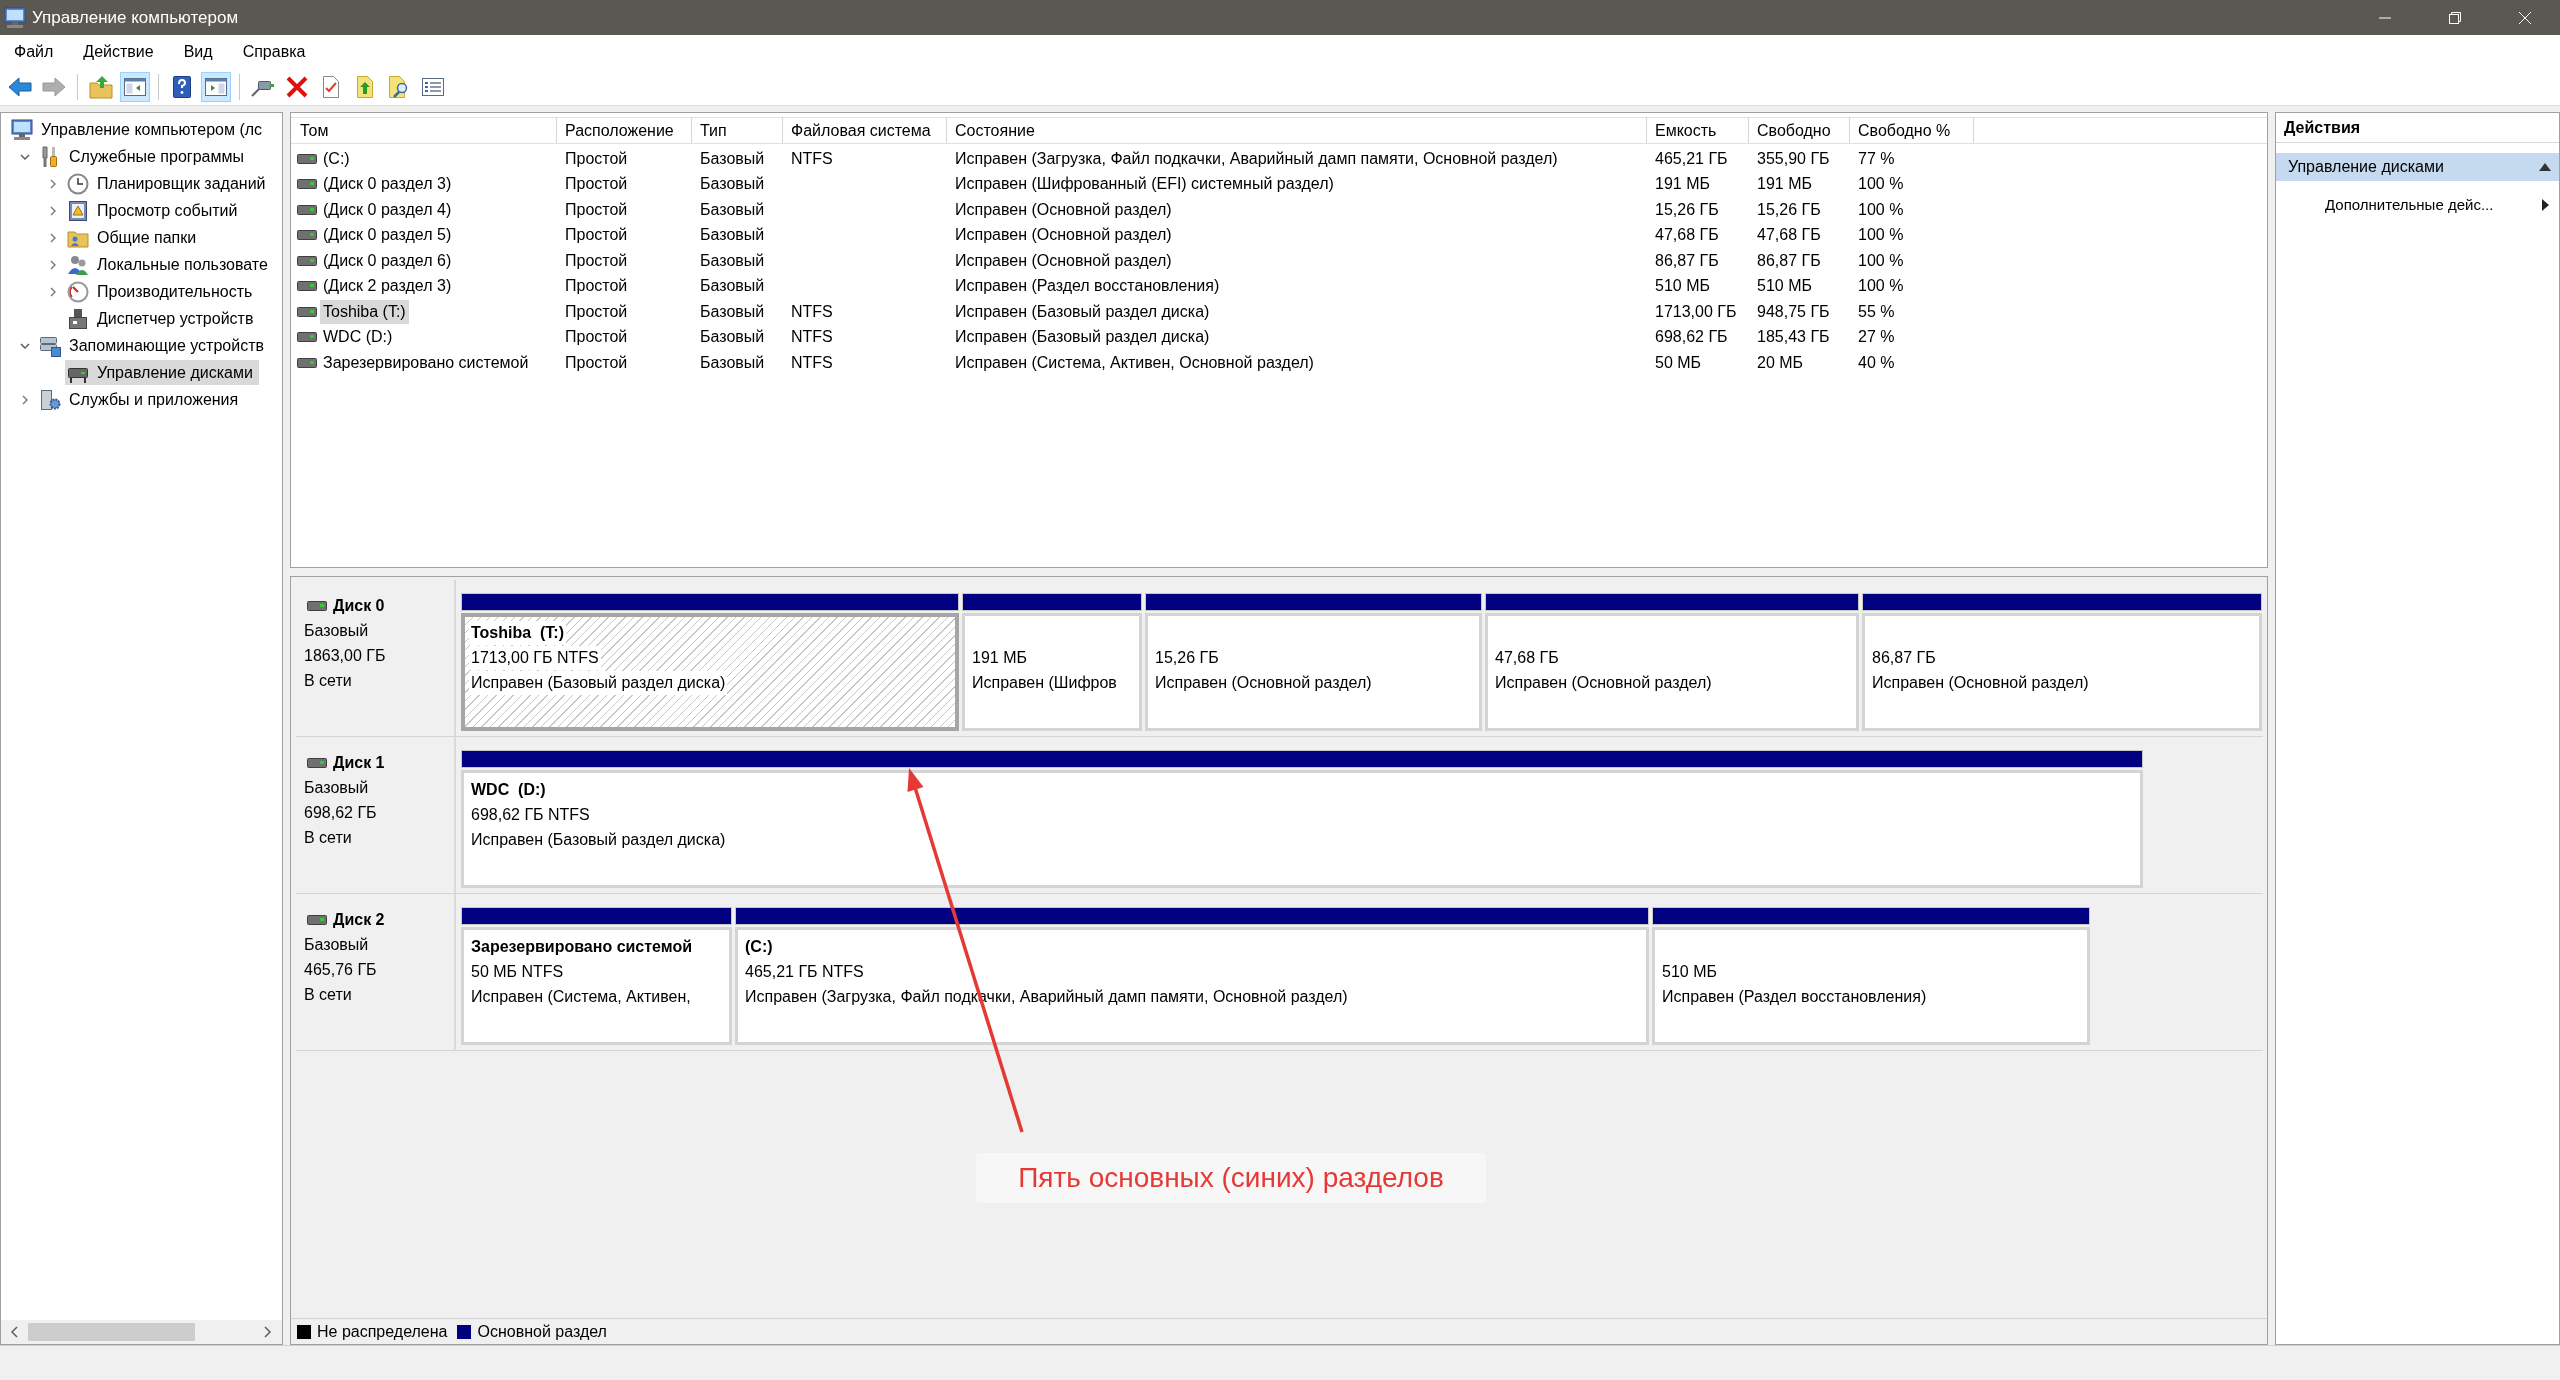 This screenshot has width=2560, height=1380. Describe the element at coordinates (34, 52) in the screenshot. I see `menu-item: Файл` at that location.